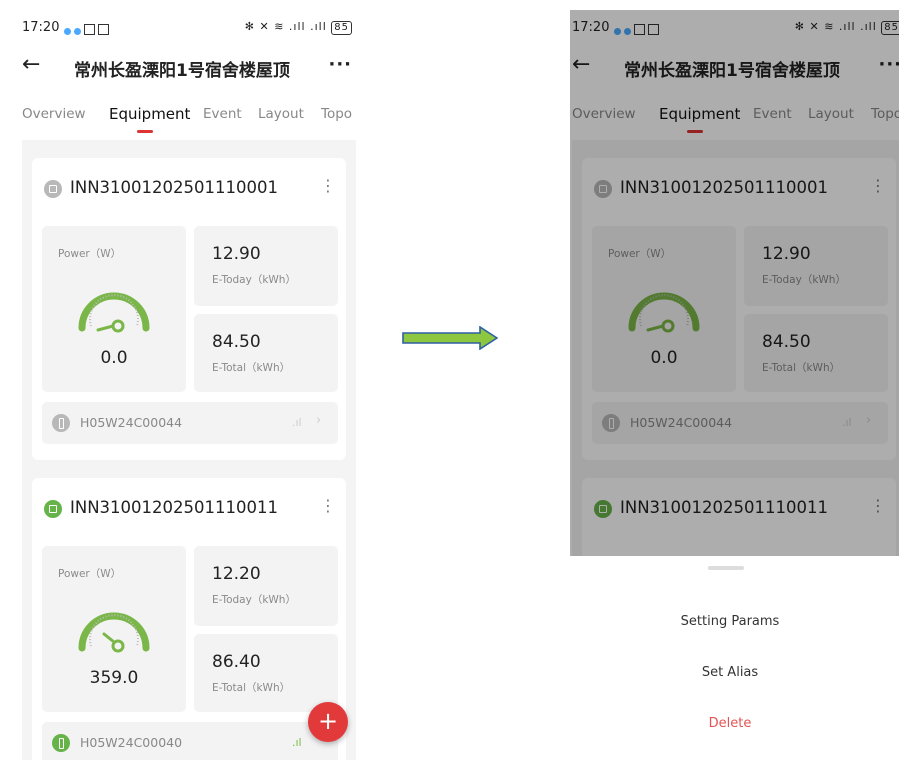 The height and width of the screenshot is (760, 899). Describe the element at coordinates (103, 29) in the screenshot. I see `app-icon` at that location.